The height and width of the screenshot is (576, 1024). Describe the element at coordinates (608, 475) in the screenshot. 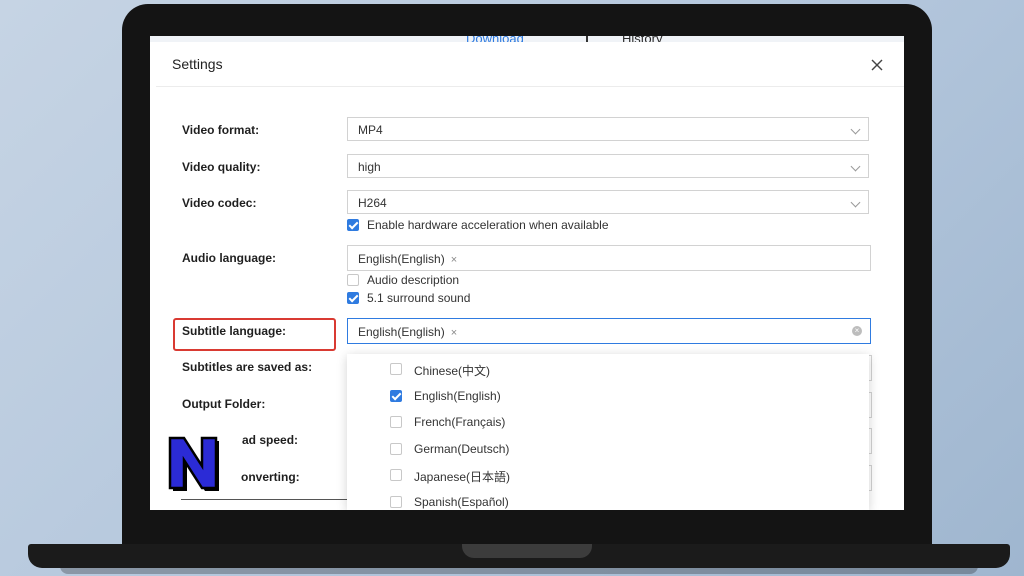

I see `dropdown-option-japanese: Japanese(日本語)` at that location.